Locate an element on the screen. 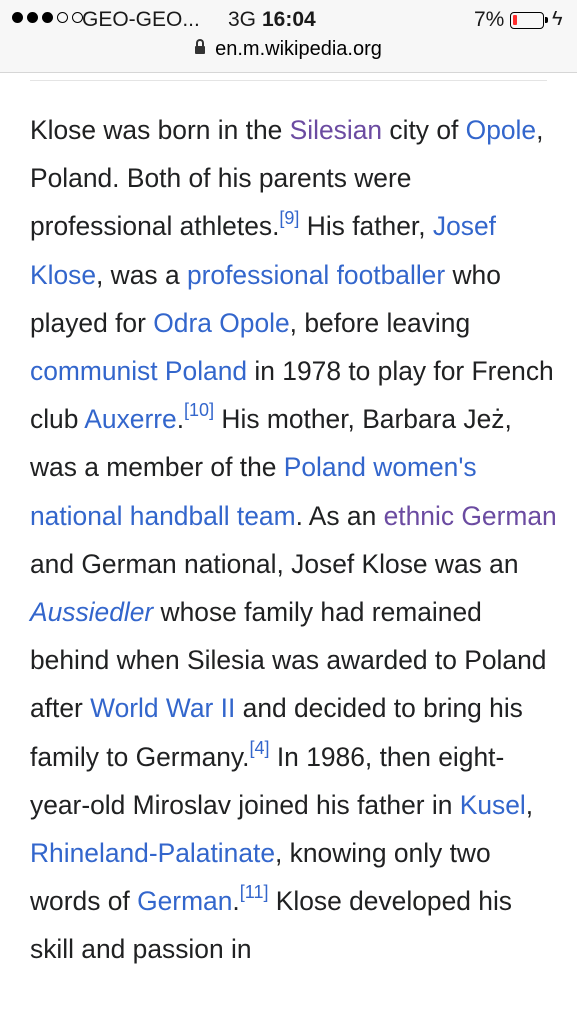  ref-link: [4] is located at coordinates (260, 748).